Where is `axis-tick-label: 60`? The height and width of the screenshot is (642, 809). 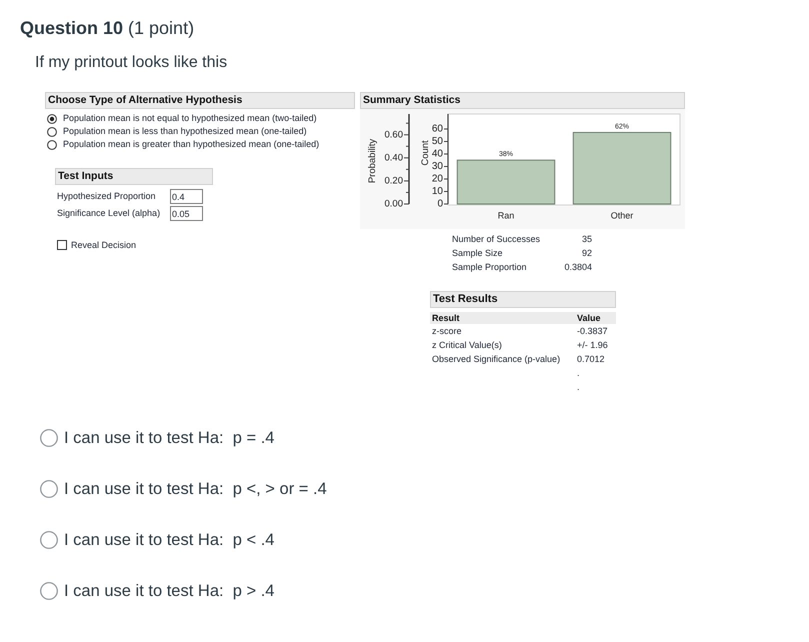 axis-tick-label: 60 is located at coordinates (437, 129).